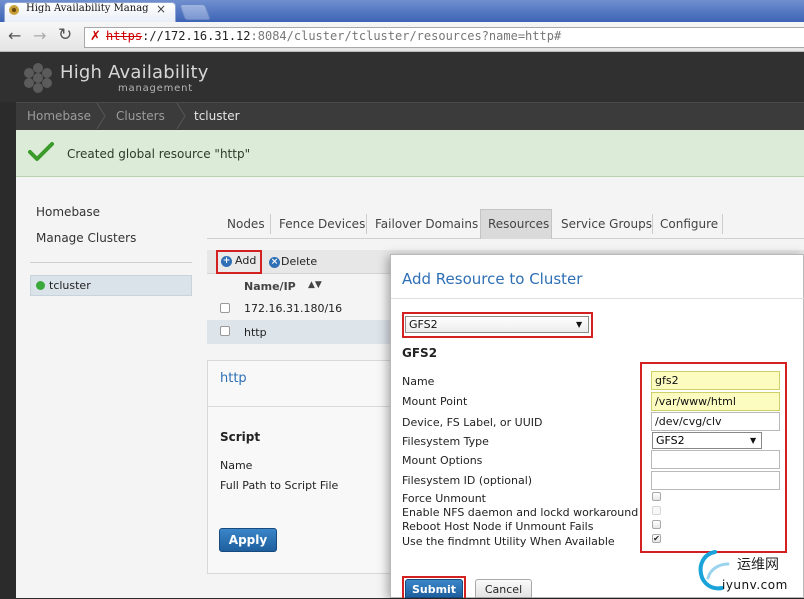  Describe the element at coordinates (155, 88) in the screenshot. I see `app-subtitle: management` at that location.